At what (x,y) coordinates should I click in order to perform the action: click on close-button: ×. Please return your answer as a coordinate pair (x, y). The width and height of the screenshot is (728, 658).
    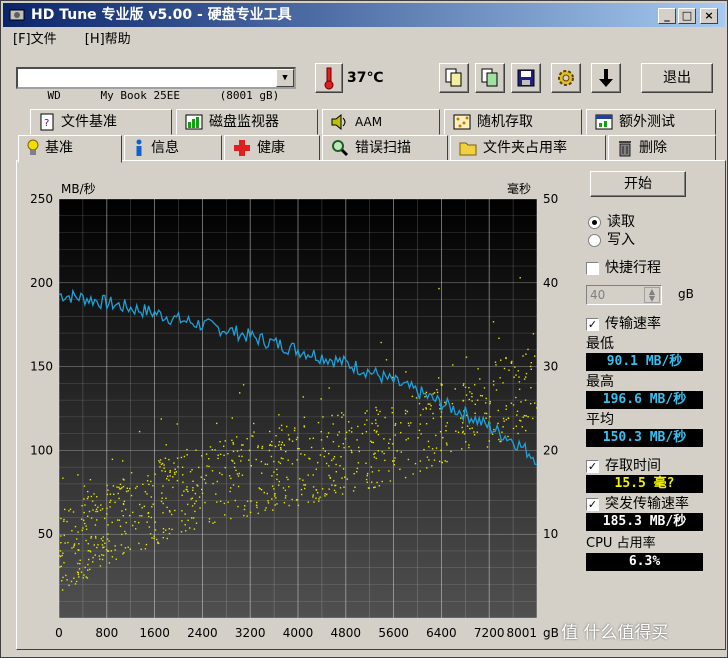
    Looking at the image, I should click on (709, 16).